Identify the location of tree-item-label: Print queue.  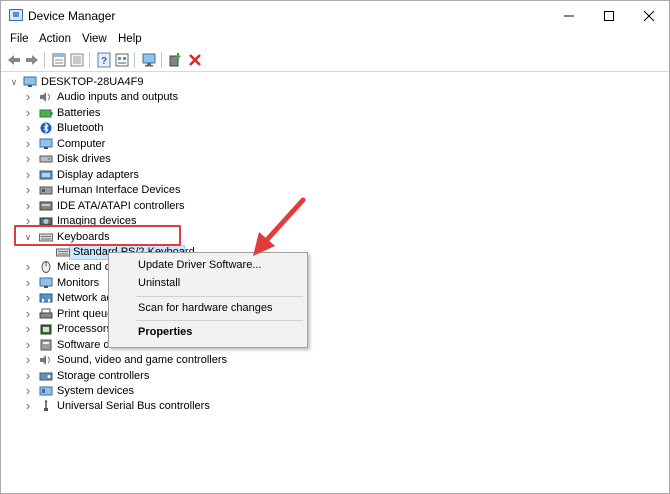
(85, 313).